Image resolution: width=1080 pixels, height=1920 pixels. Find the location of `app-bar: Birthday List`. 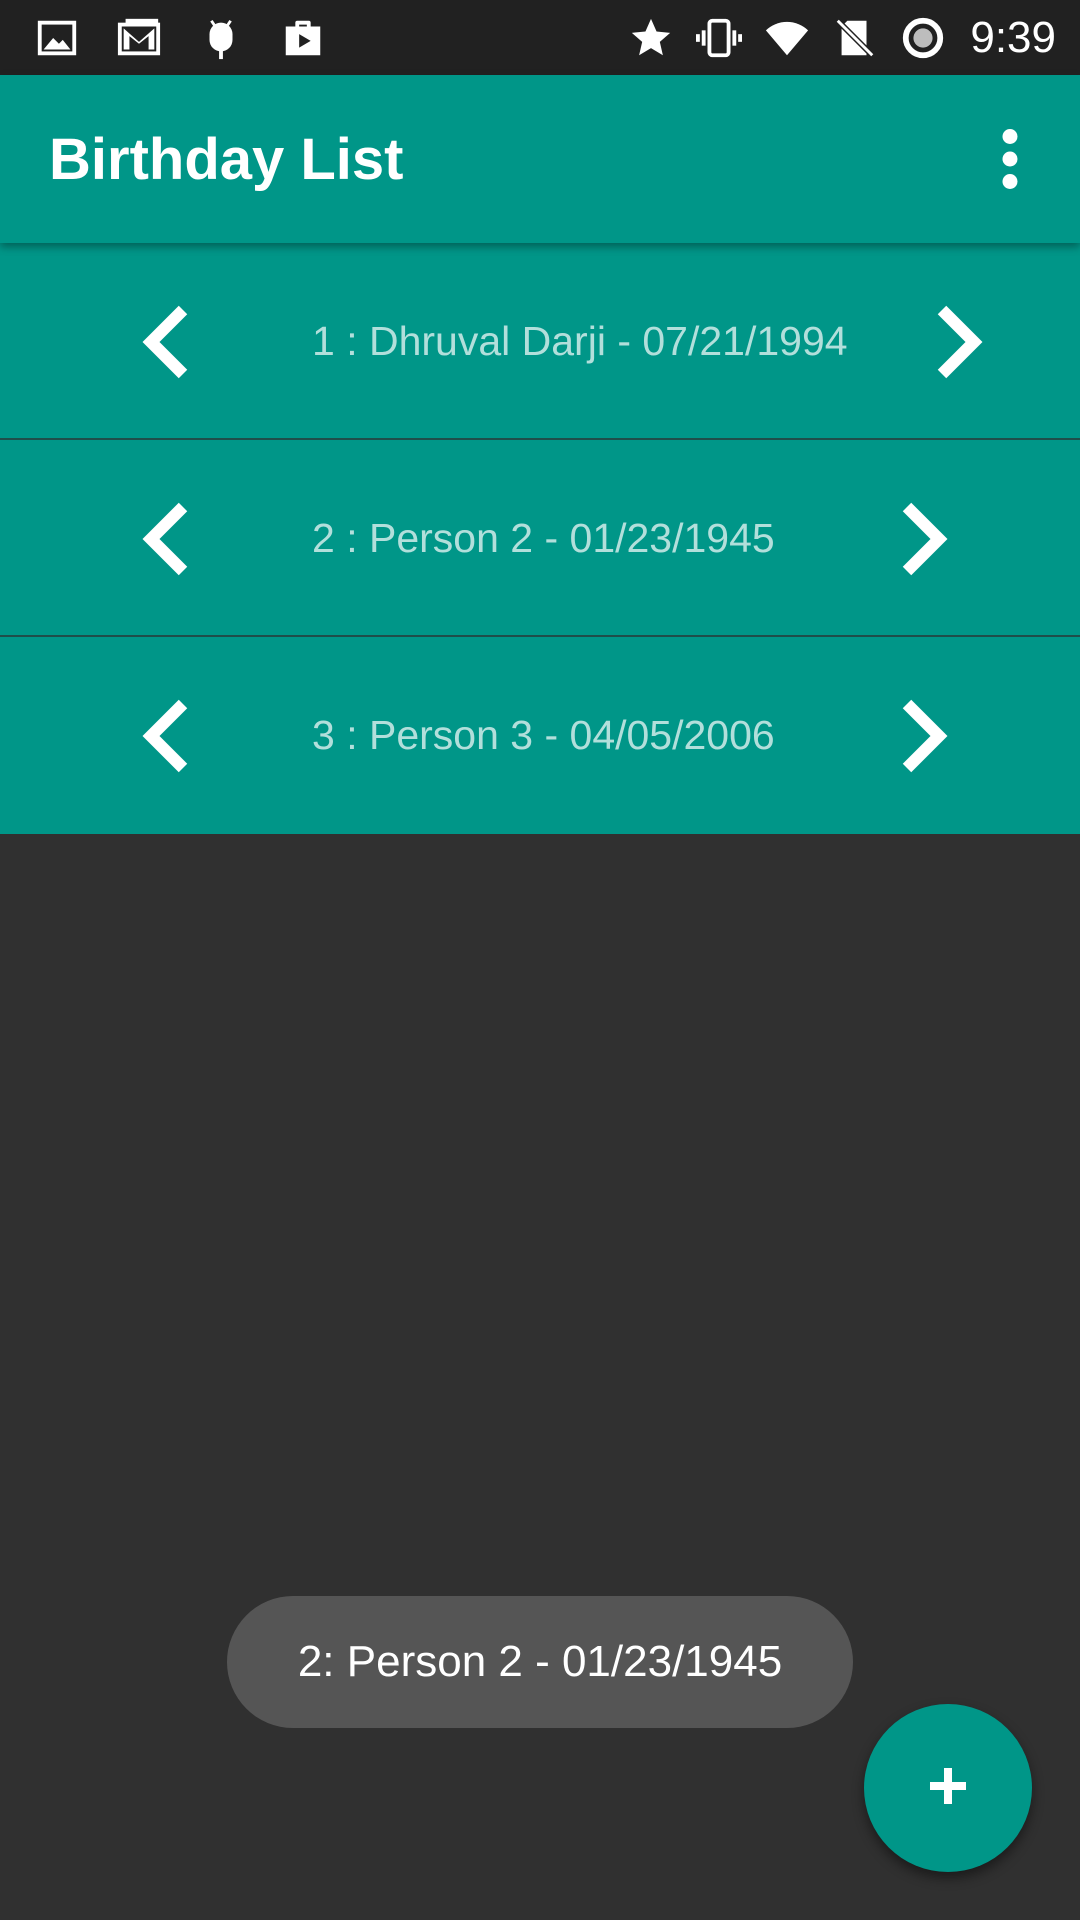

app-bar: Birthday List is located at coordinates (540, 159).